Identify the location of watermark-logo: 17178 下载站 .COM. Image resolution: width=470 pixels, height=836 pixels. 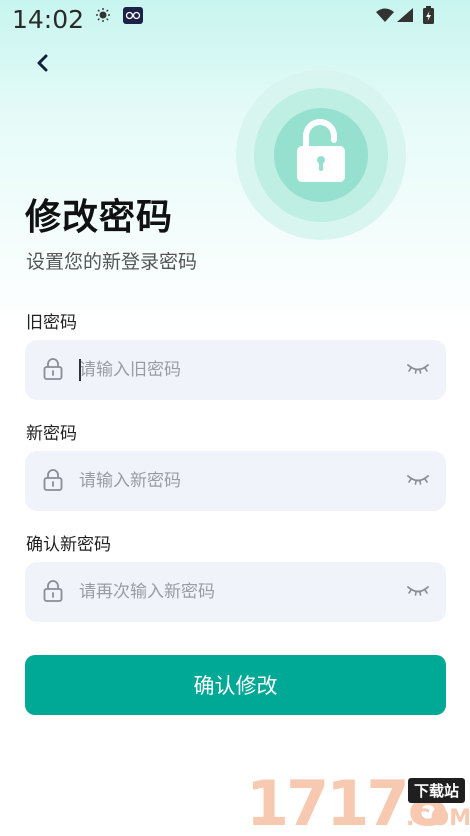
(358, 804).